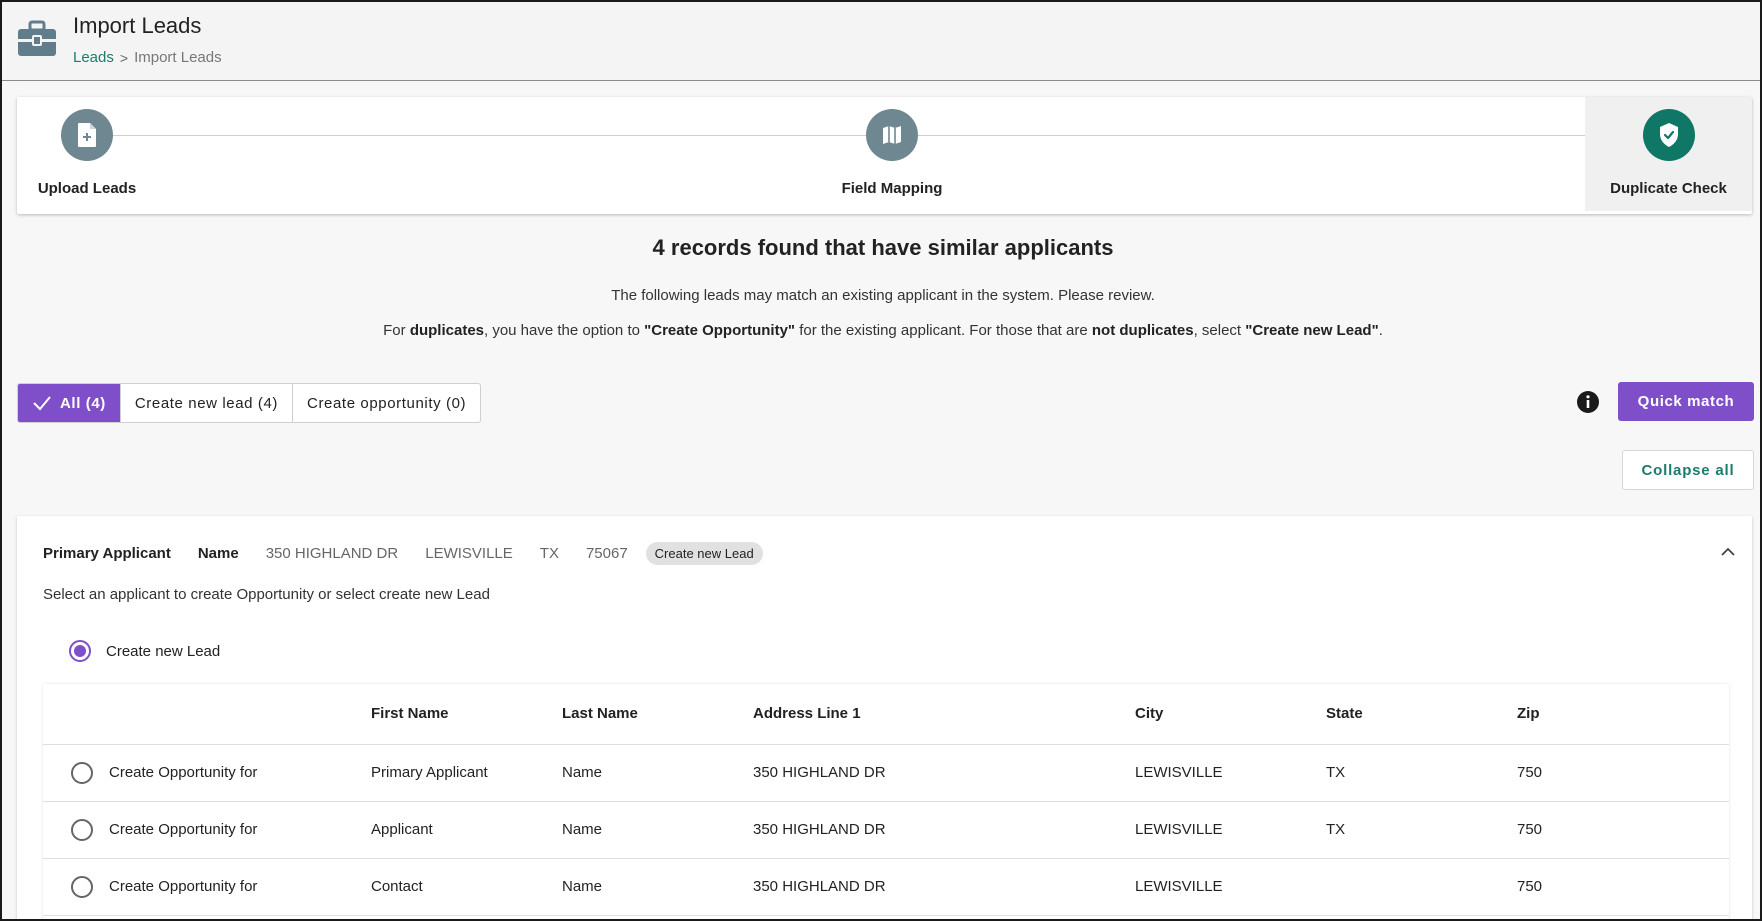 This screenshot has width=1762, height=921. I want to click on column-header: State, so click(1421, 714).